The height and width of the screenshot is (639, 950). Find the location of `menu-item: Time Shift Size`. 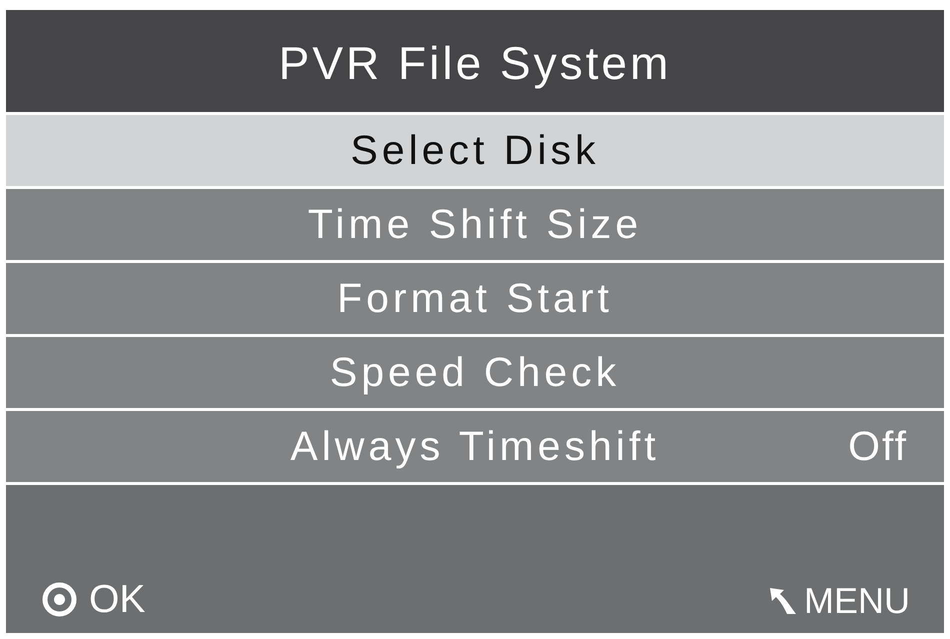

menu-item: Time Shift Size is located at coordinates (475, 224).